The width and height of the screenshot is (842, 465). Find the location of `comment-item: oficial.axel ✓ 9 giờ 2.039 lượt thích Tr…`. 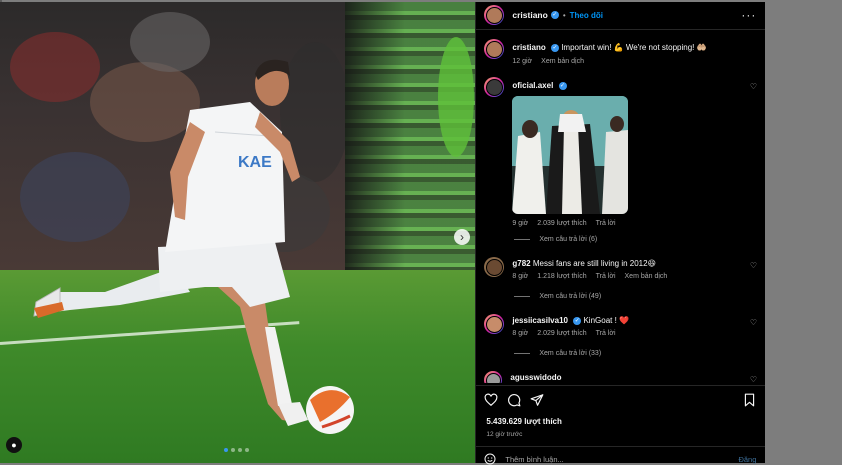

comment-item: oficial.axel ✓ 9 giờ 2.039 lượt thích Tr… is located at coordinates (620, 152).